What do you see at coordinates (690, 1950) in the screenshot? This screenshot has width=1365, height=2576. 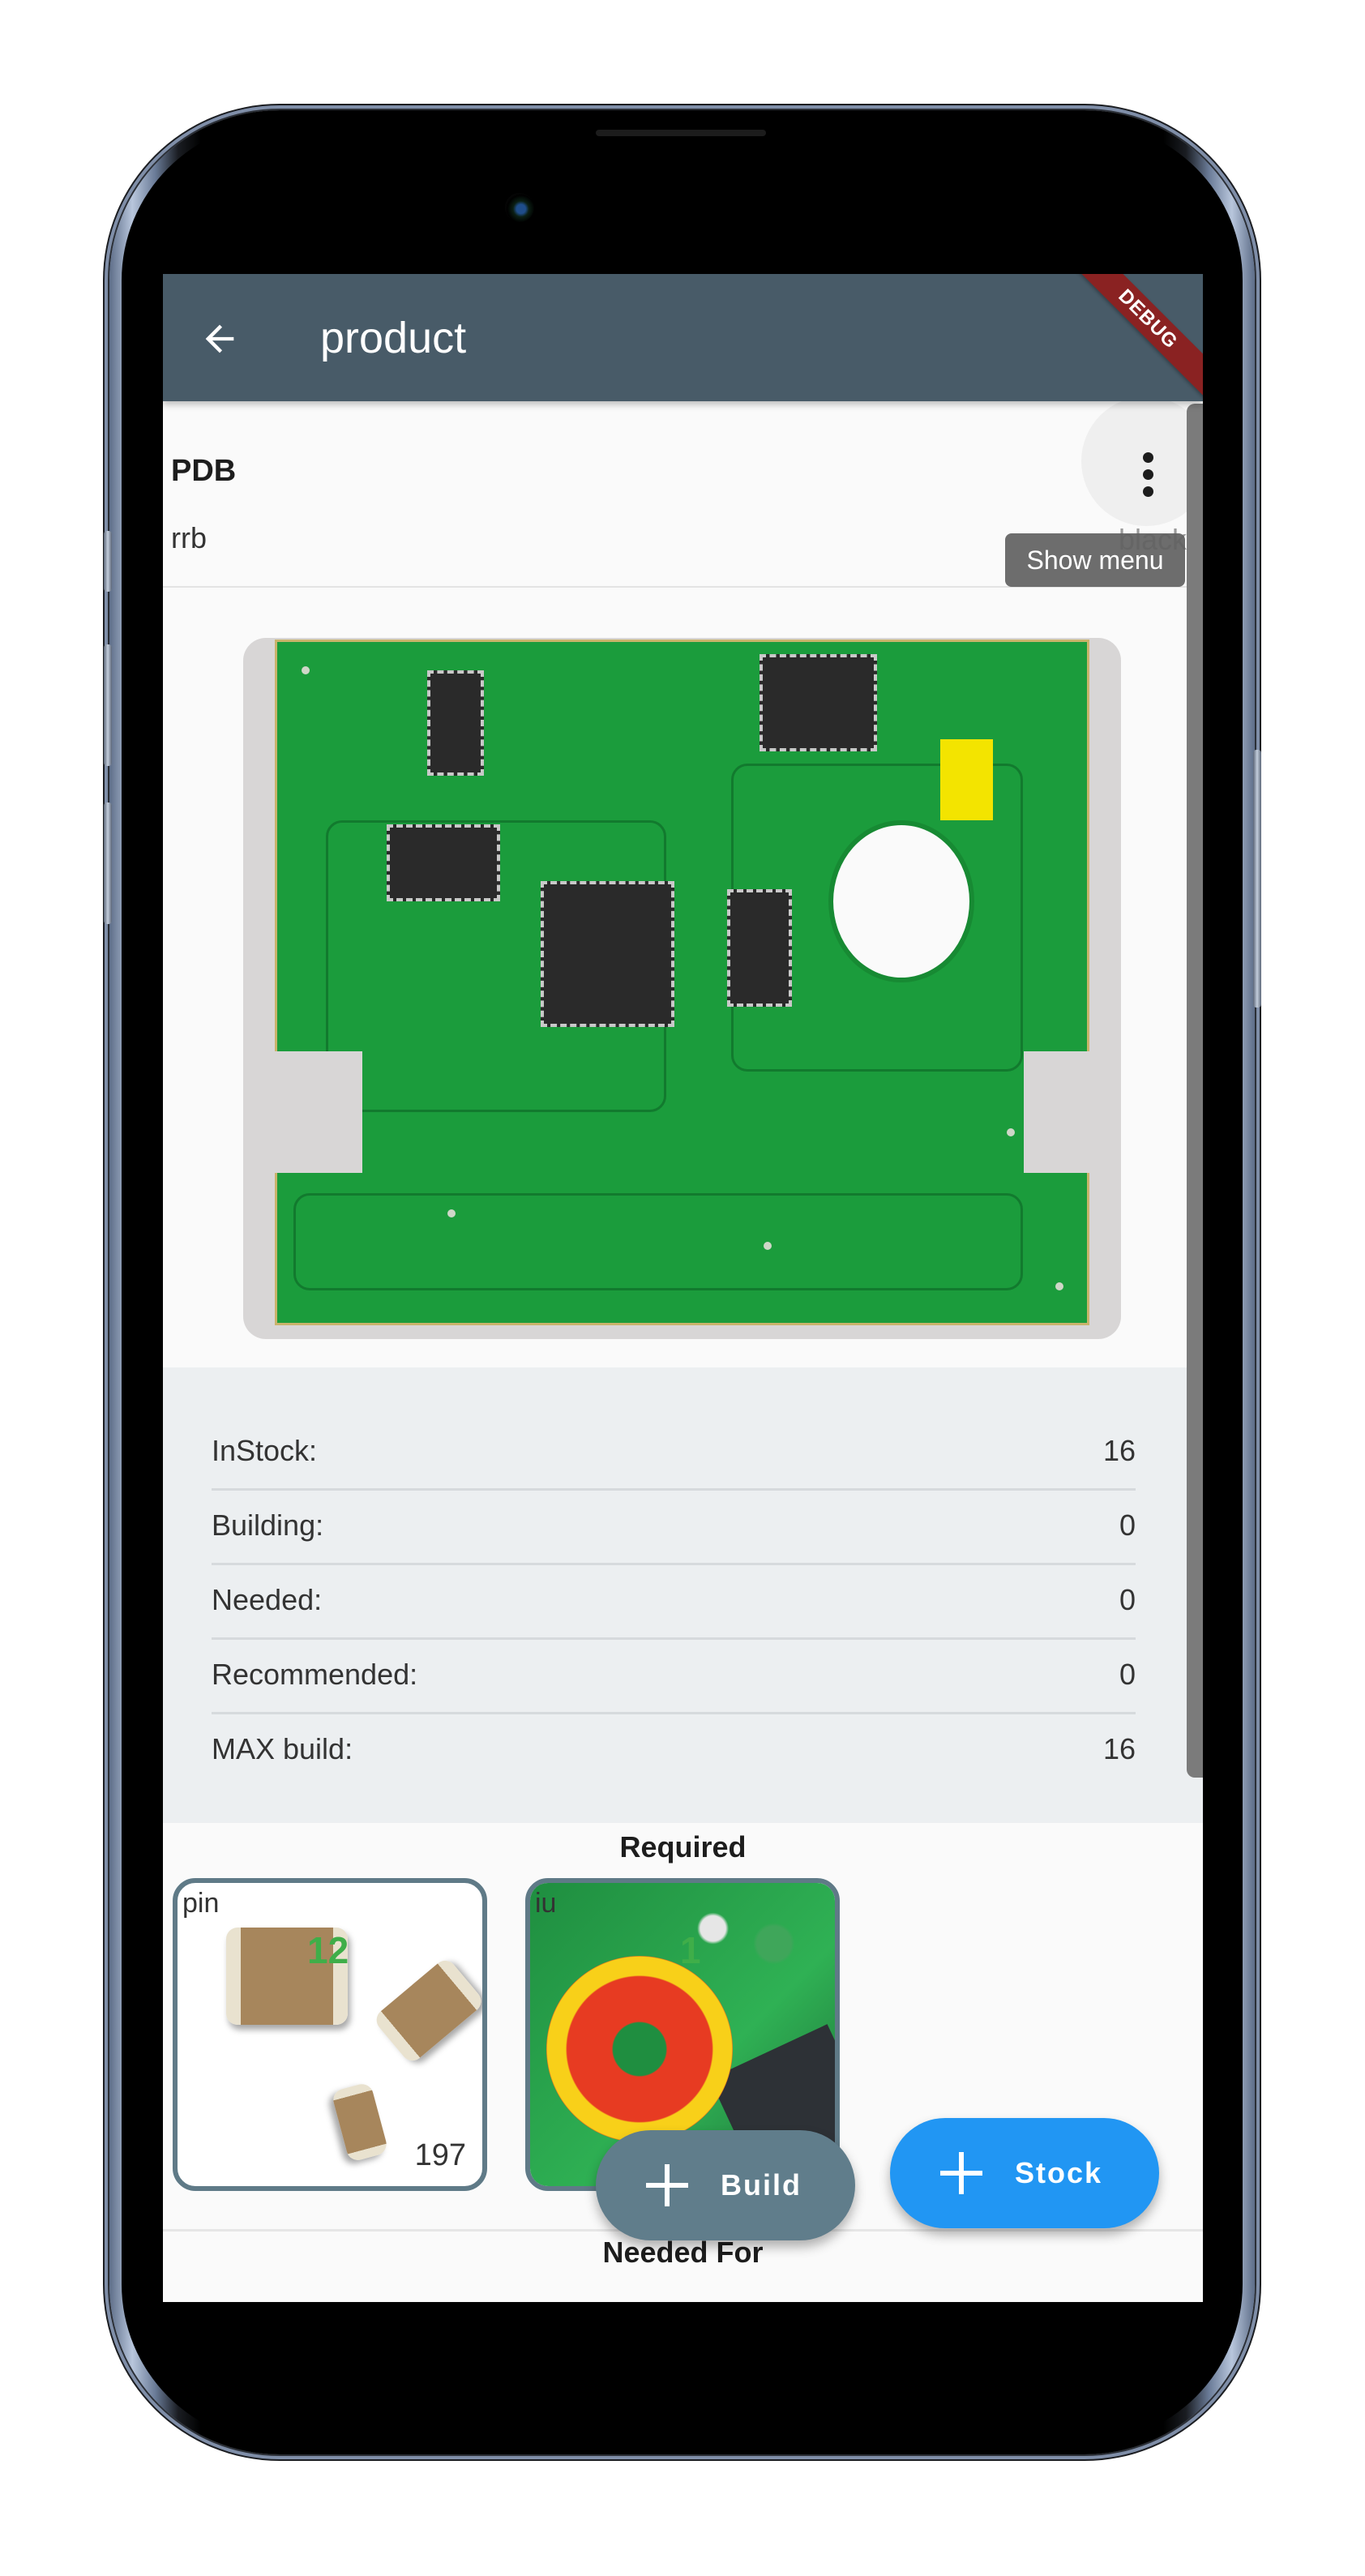 I see `part-required-quantity: 1` at bounding box center [690, 1950].